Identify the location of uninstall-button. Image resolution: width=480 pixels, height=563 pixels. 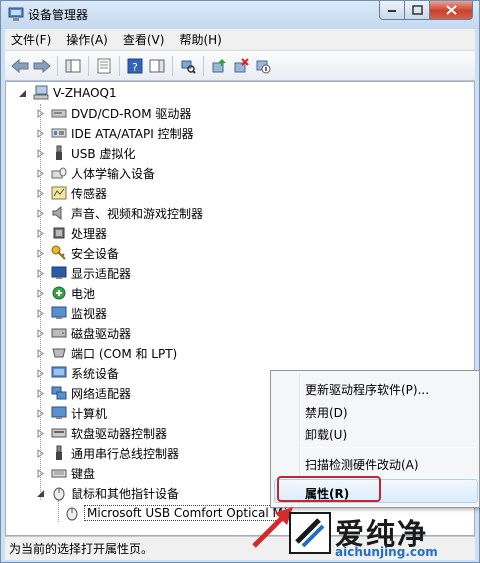
(241, 66).